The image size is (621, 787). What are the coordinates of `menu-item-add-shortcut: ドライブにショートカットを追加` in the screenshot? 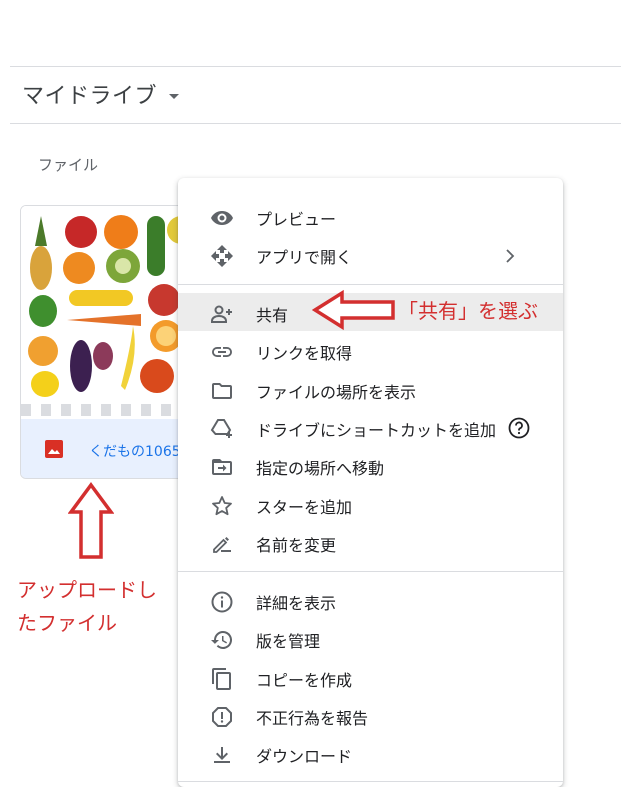 It's located at (370, 427).